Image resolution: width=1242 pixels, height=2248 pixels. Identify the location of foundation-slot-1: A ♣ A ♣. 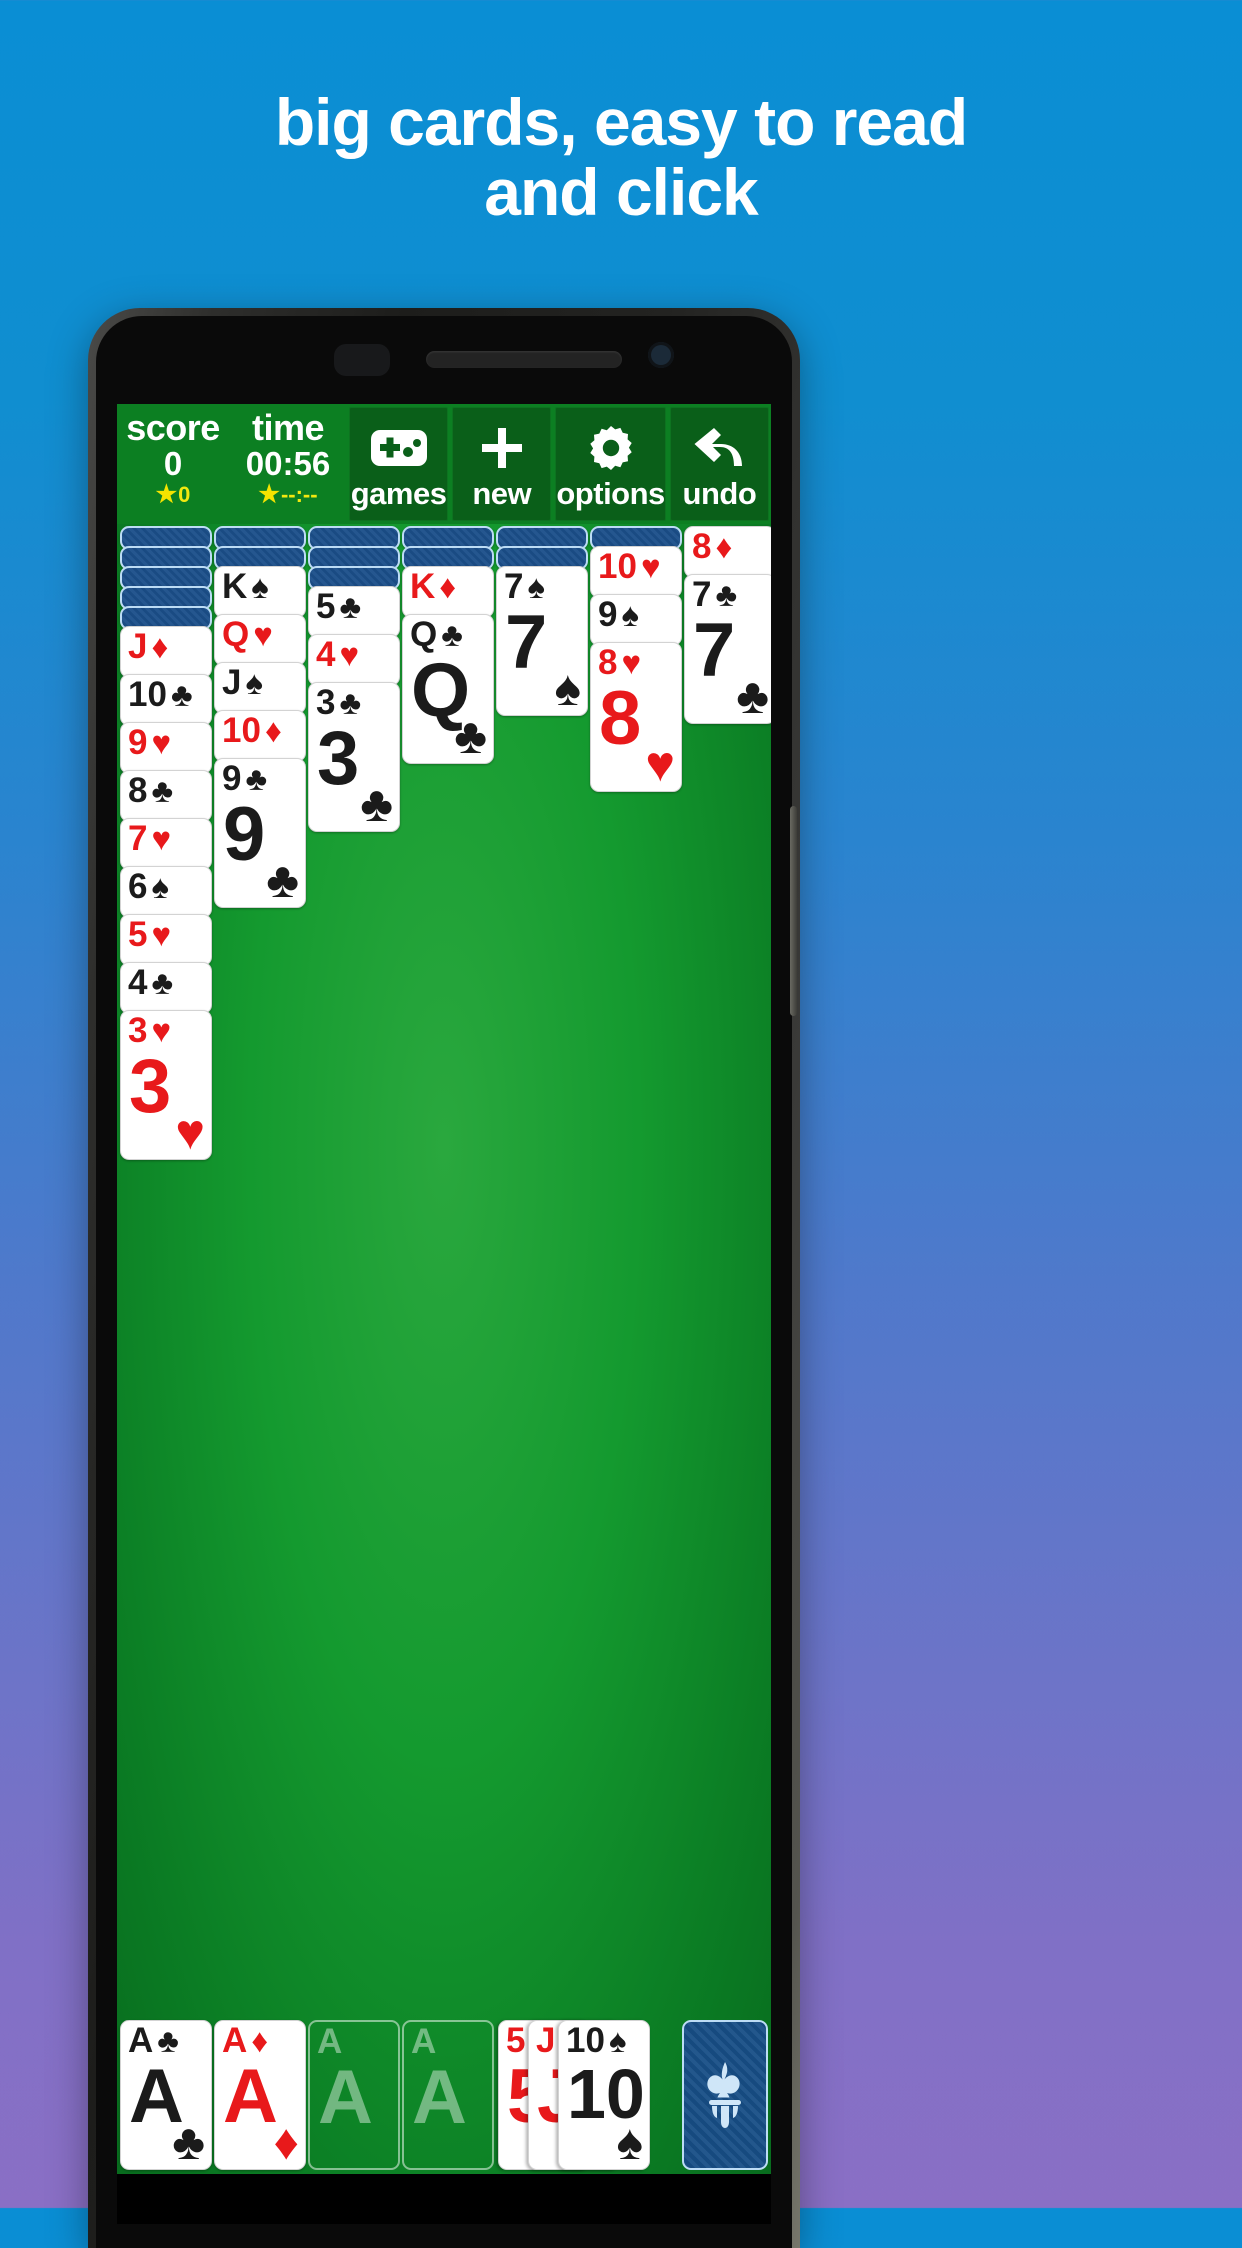
(166, 2095).